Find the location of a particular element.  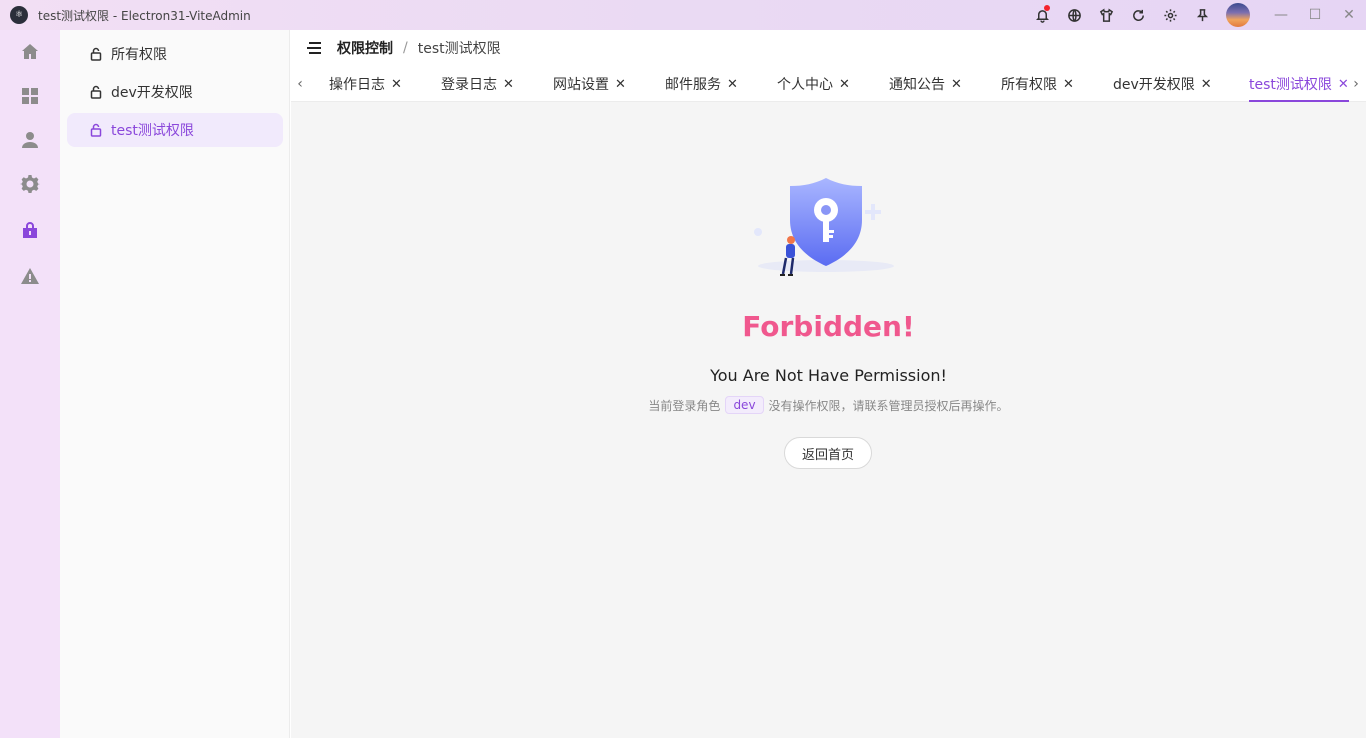

forbidden-title: Forbidden! is located at coordinates (828, 326).